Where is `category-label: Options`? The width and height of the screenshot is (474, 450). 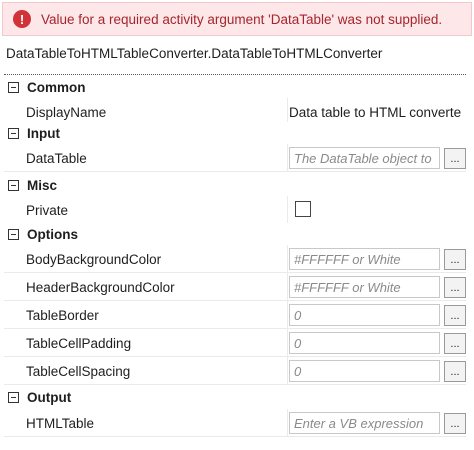 category-label: Options is located at coordinates (52, 234).